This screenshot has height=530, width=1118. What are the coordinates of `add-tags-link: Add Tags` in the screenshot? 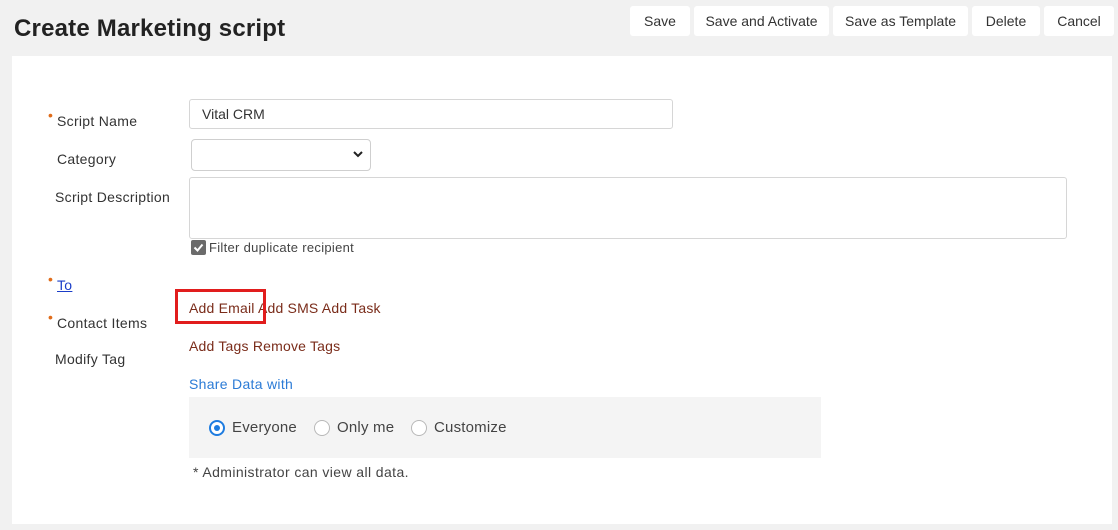 It's located at (221, 346).